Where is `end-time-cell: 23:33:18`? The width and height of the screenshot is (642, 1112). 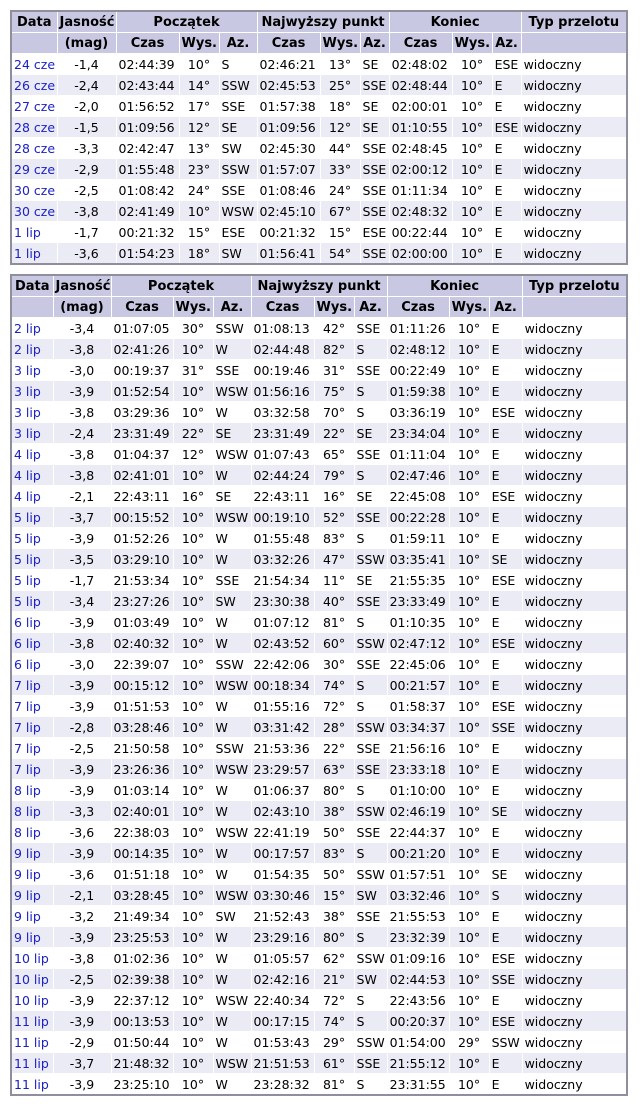 end-time-cell: 23:33:18 is located at coordinates (418, 769).